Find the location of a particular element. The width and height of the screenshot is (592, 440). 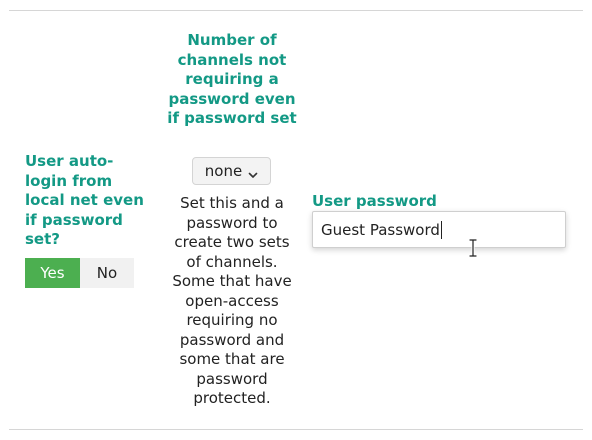

channels-select: none is located at coordinates (231, 171).